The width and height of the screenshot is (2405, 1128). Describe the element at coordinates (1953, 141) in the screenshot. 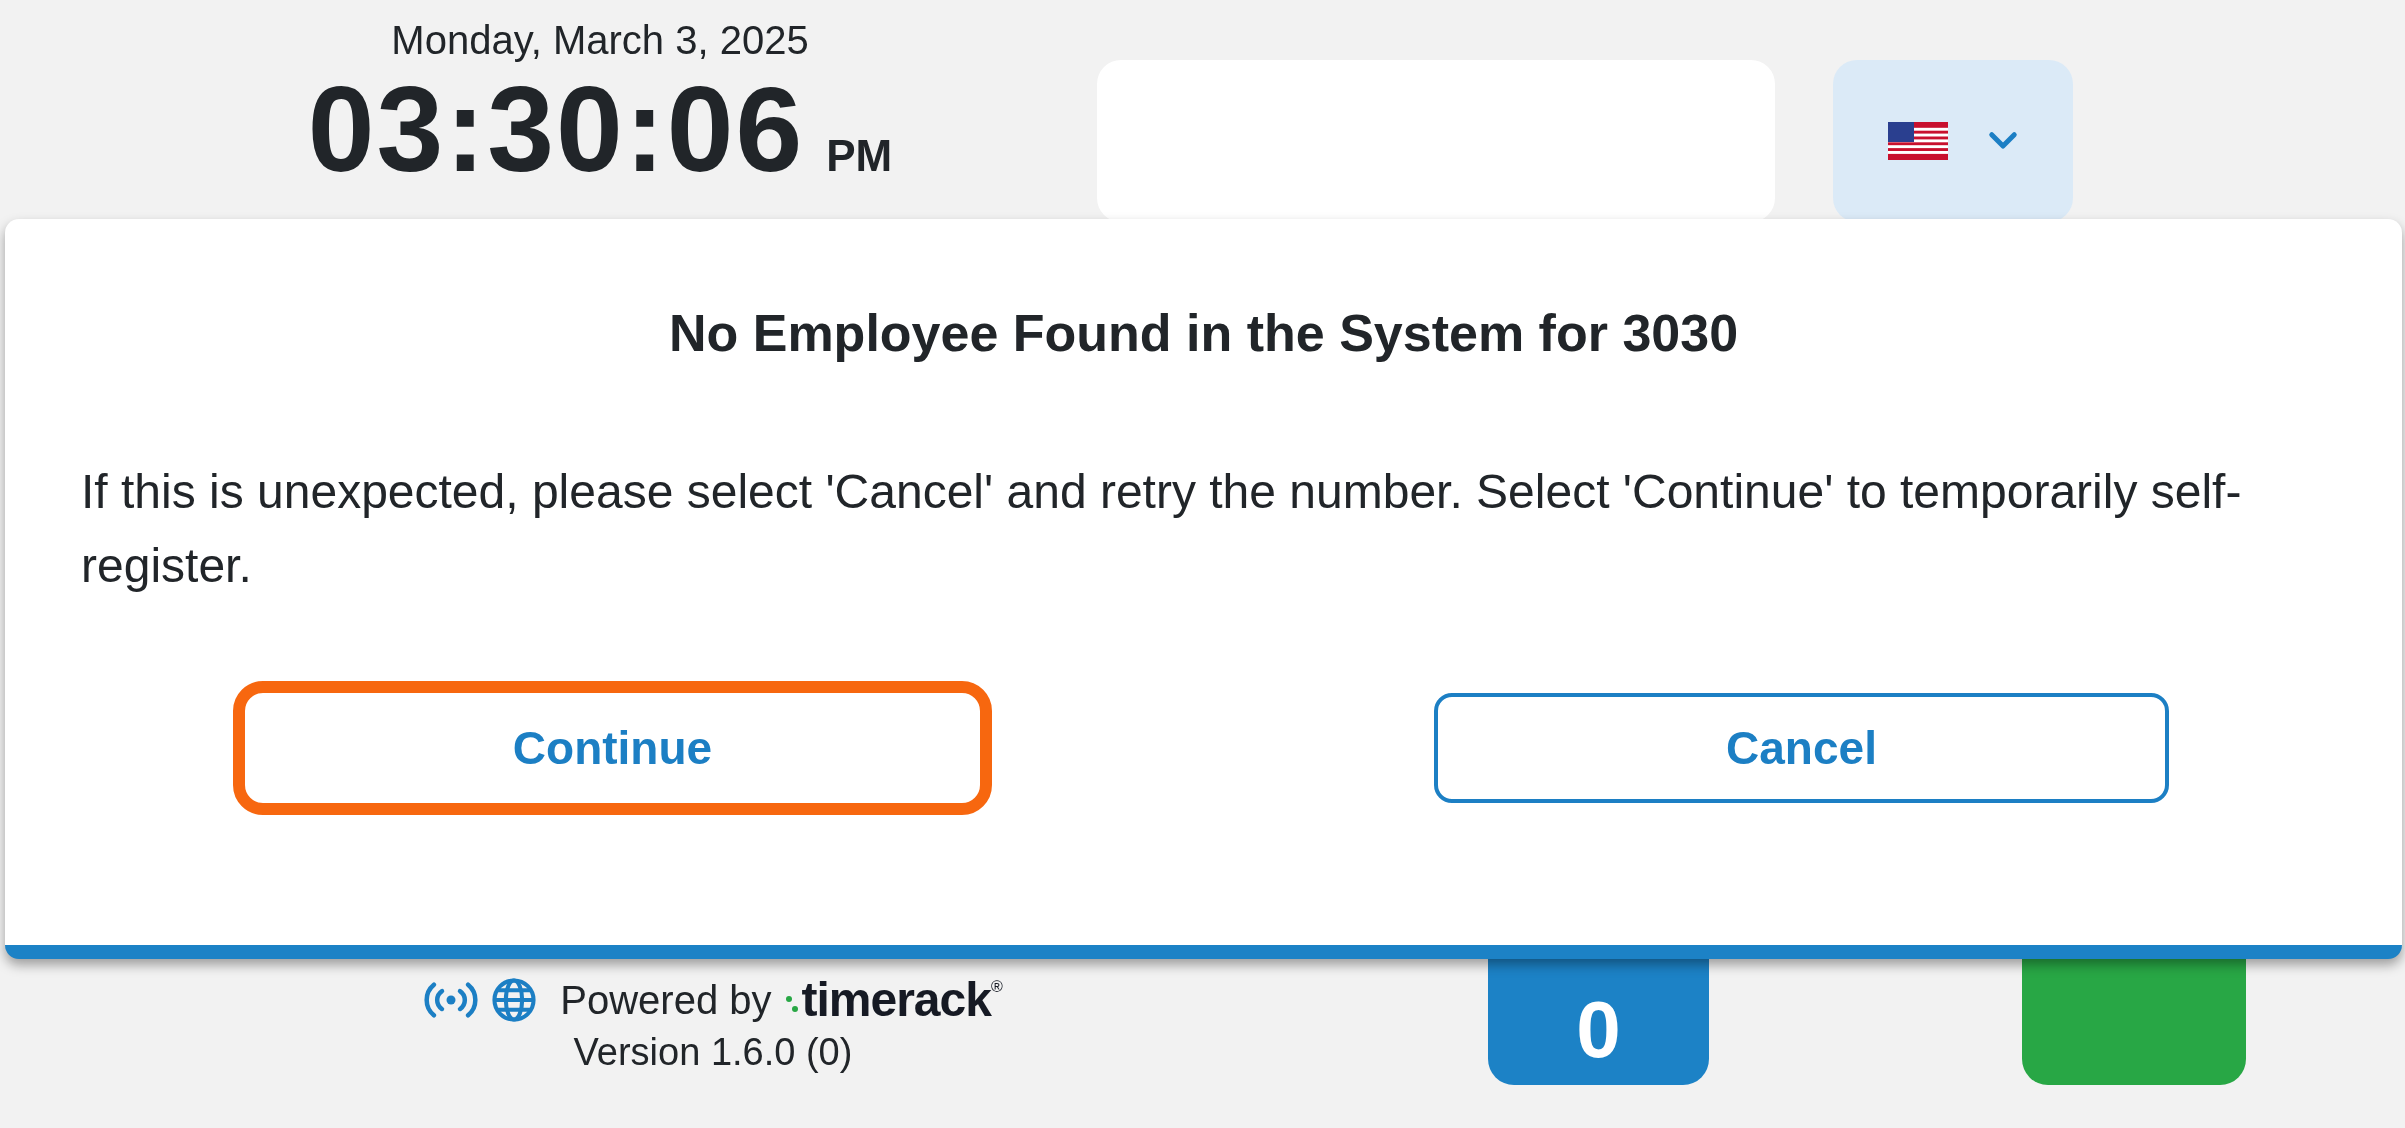

I see `language-button` at that location.